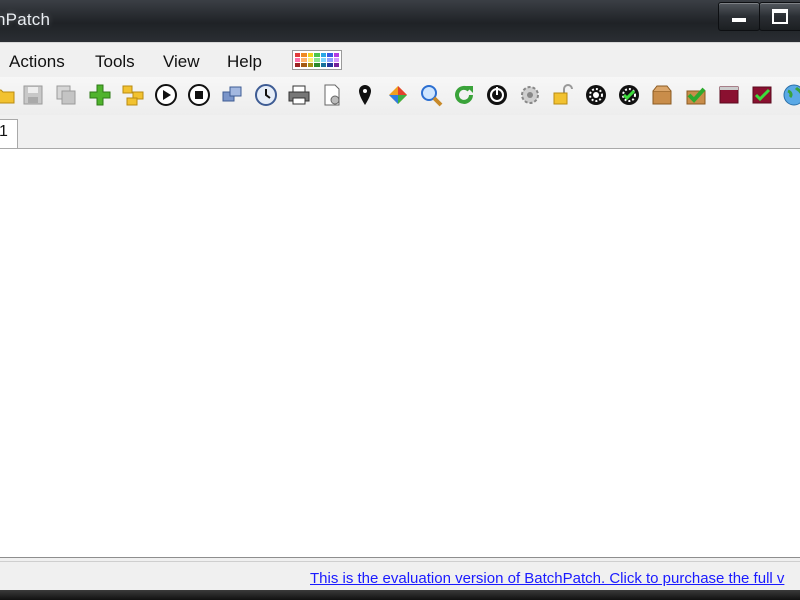  I want to click on taskbar-edge, so click(400, 595).